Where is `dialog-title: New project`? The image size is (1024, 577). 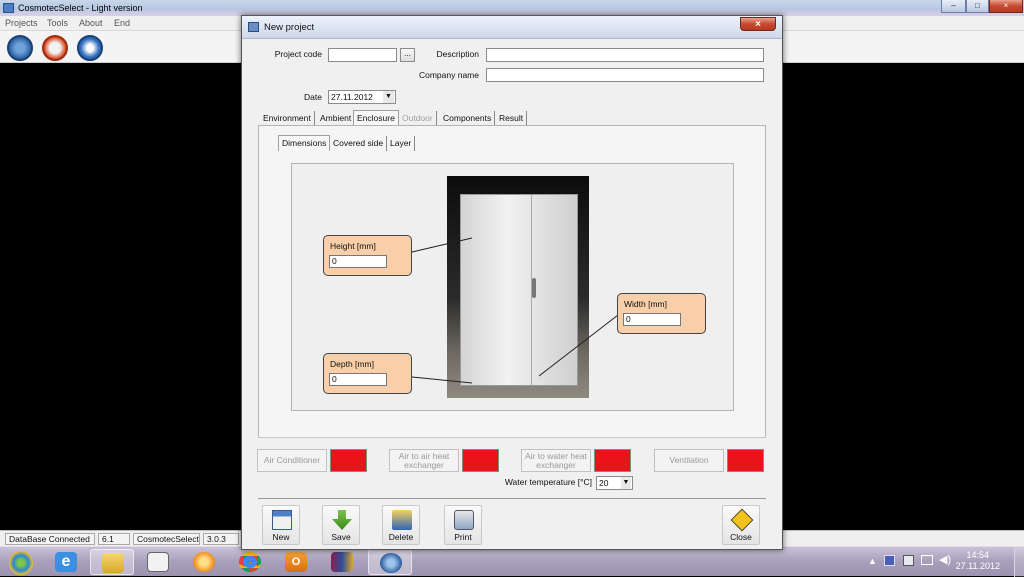 dialog-title: New project is located at coordinates (289, 27).